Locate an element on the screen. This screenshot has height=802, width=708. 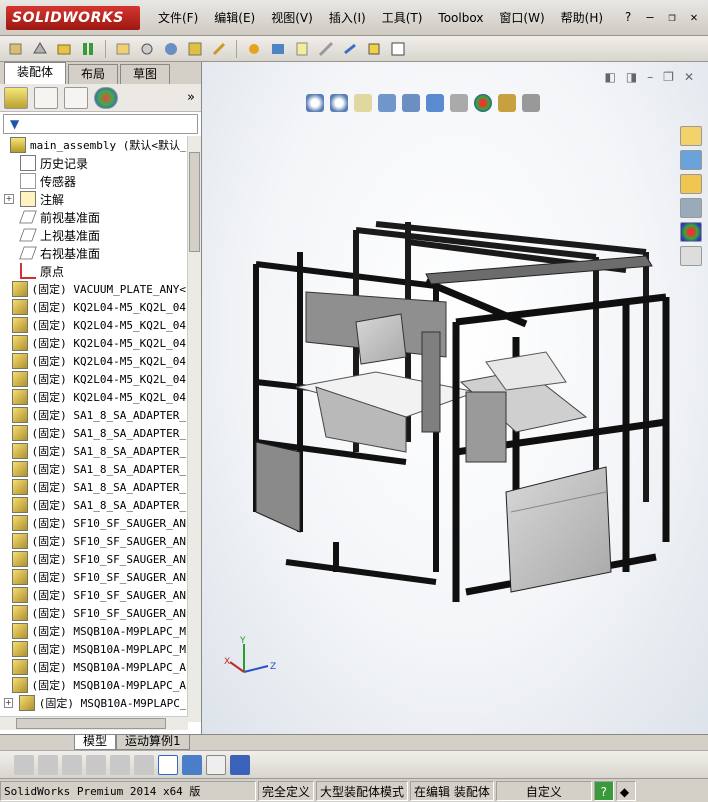
tab-layout: 布局 is located at coordinates (93, 74).